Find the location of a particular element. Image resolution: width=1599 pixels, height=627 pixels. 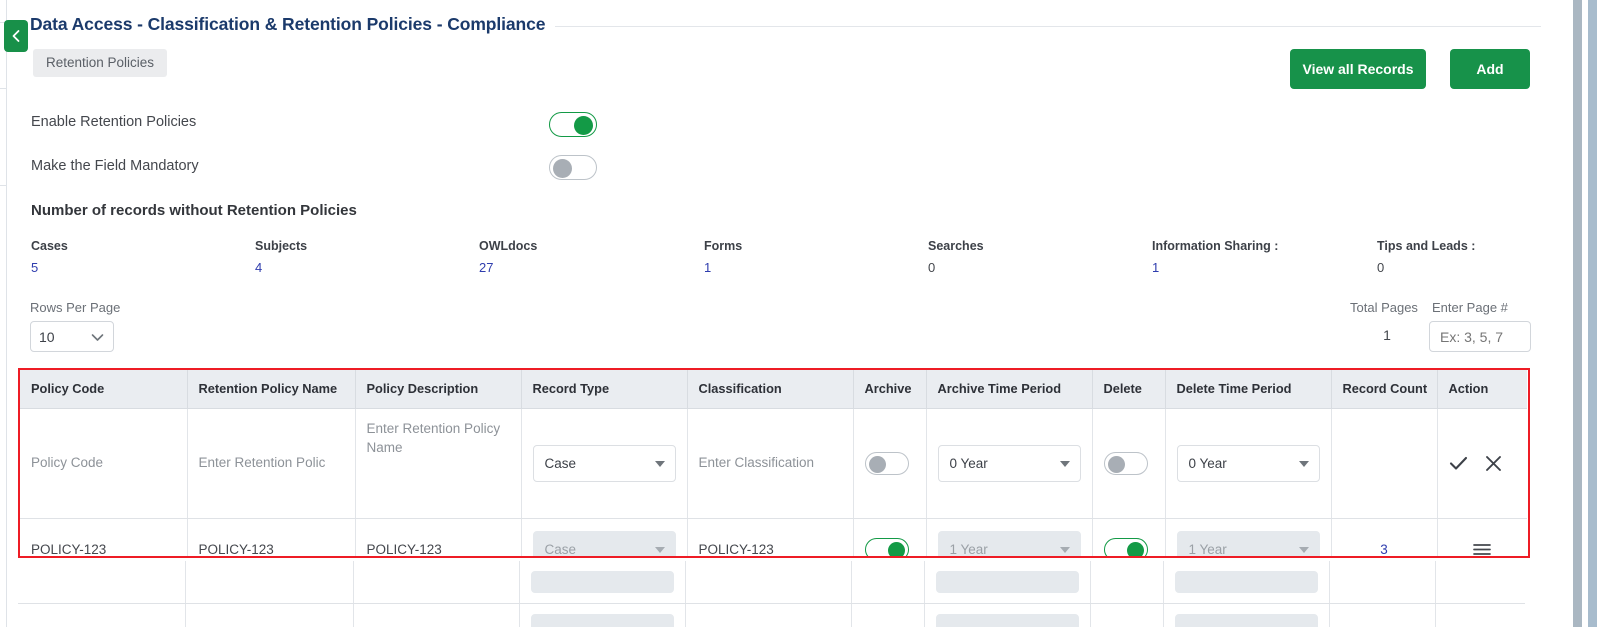

delete-time-period-select: 0 Year is located at coordinates (1248, 463).